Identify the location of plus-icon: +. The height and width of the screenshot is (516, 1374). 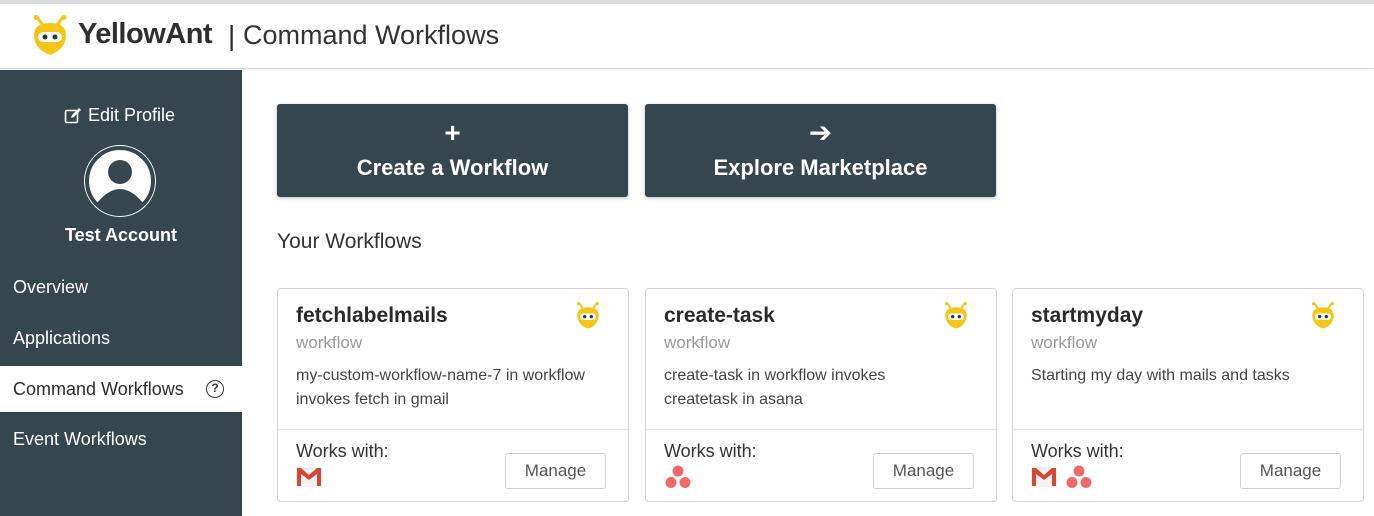
(452, 132).